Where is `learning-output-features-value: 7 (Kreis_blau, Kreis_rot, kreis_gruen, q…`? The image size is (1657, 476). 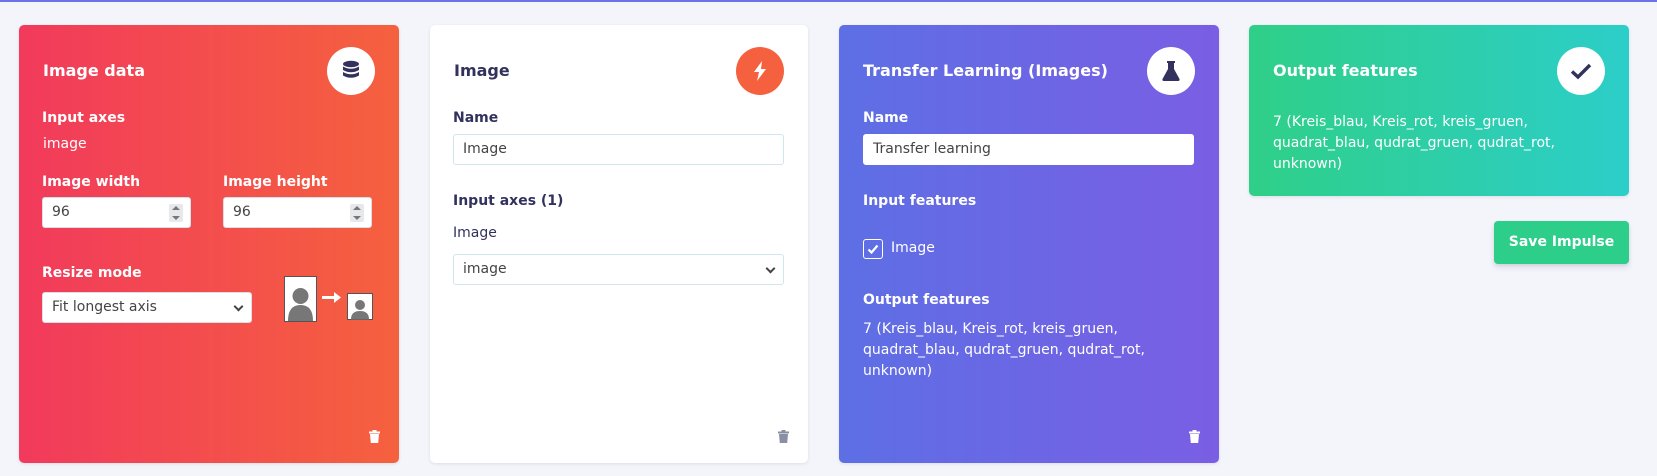 learning-output-features-value: 7 (Kreis_blau, Kreis_rot, kreis_gruen, q… is located at coordinates (1004, 350).